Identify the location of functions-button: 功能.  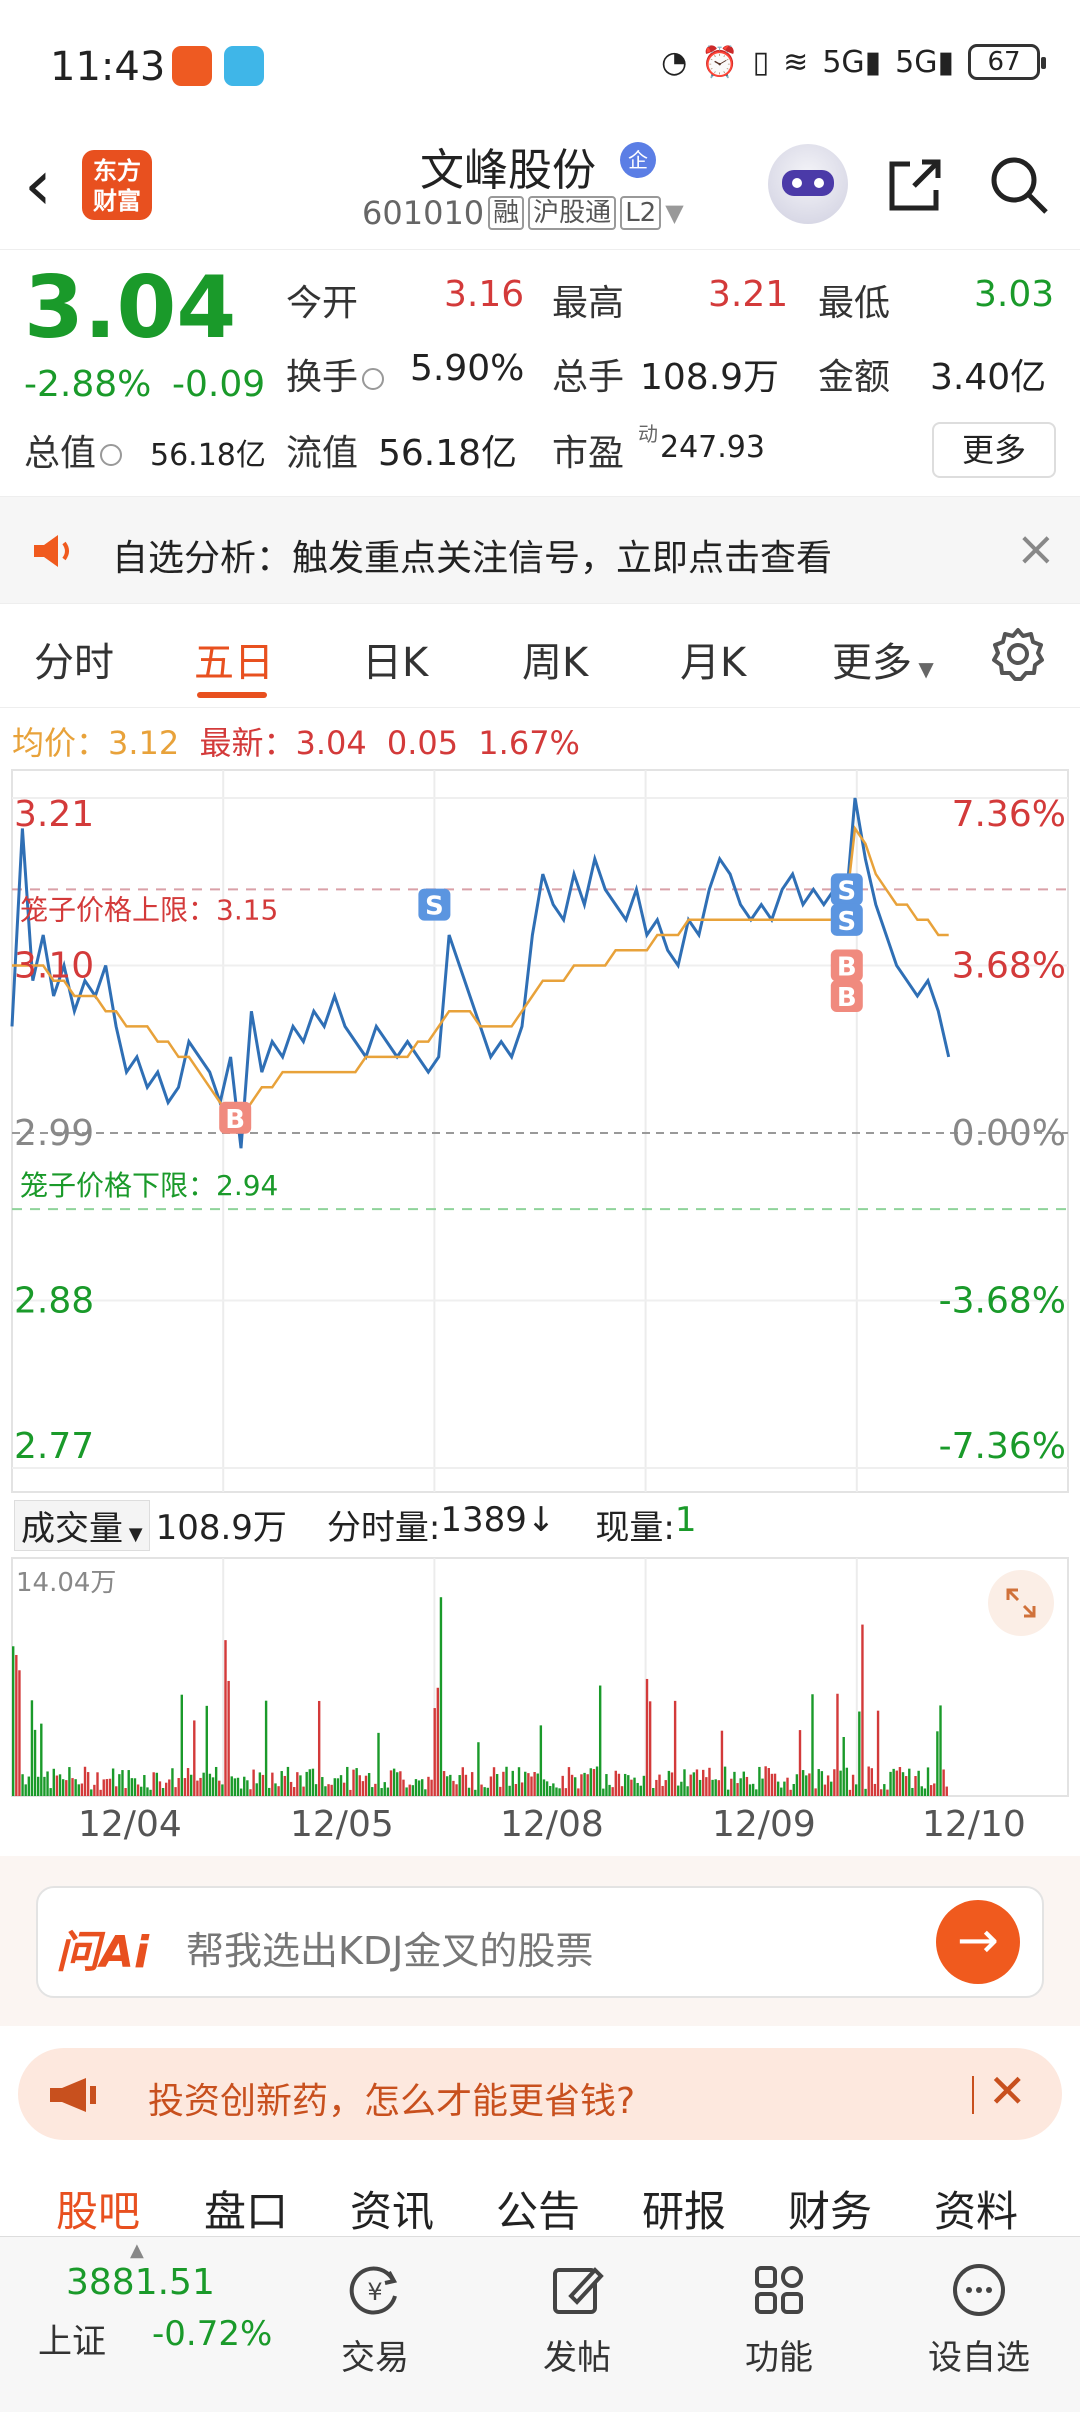
(779, 2319).